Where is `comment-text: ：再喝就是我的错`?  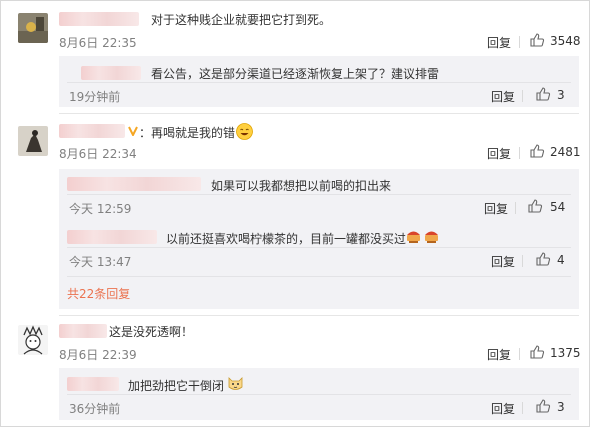
comment-text: ：再喝就是我的错 is located at coordinates (187, 133).